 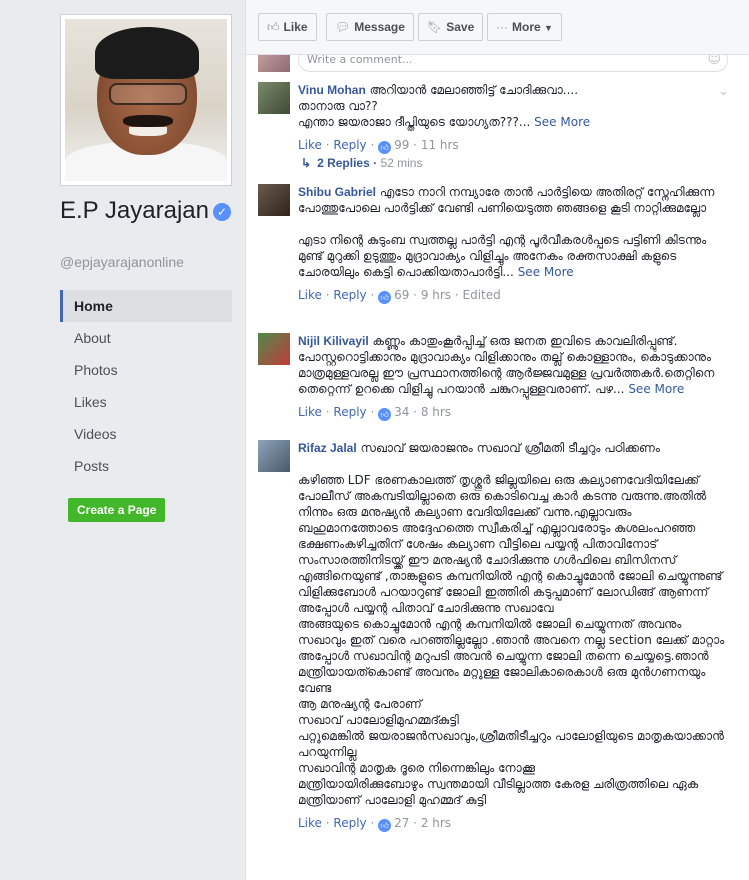 What do you see at coordinates (502, 27) in the screenshot?
I see `more-dots-icon: ···` at bounding box center [502, 27].